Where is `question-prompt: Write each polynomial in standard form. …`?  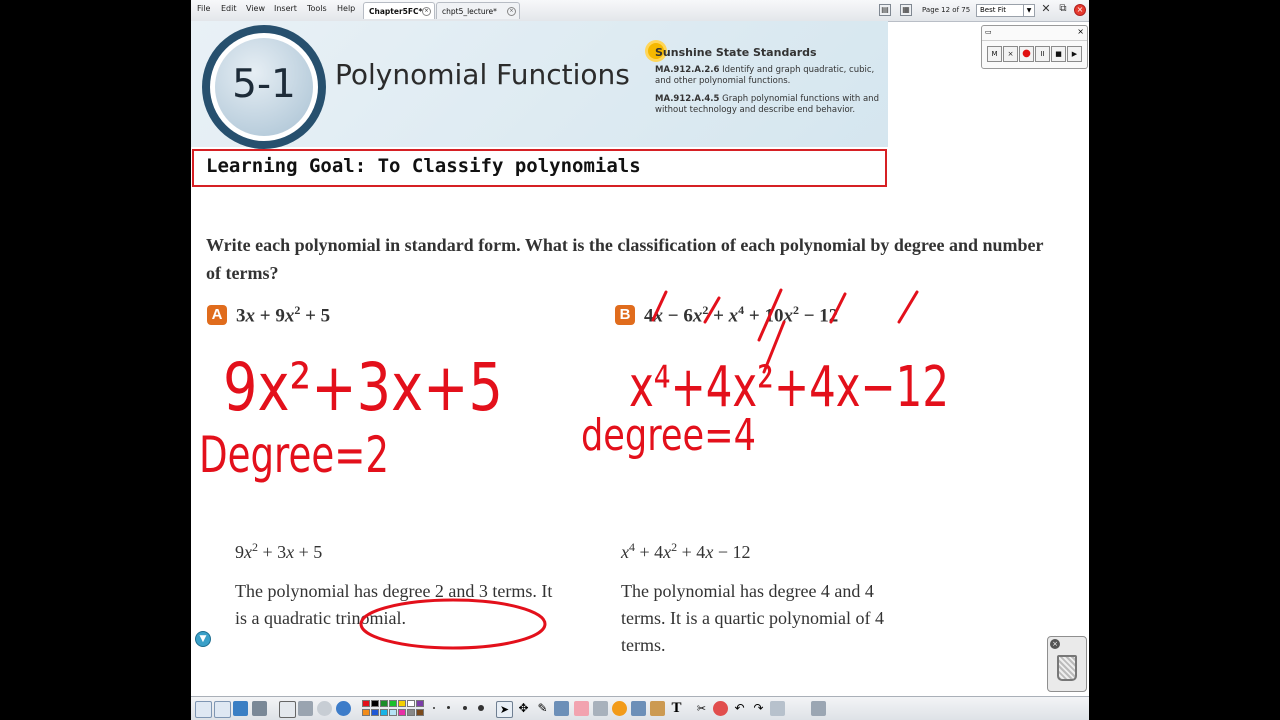 question-prompt: Write each polynomial in standard form. … is located at coordinates (625, 259).